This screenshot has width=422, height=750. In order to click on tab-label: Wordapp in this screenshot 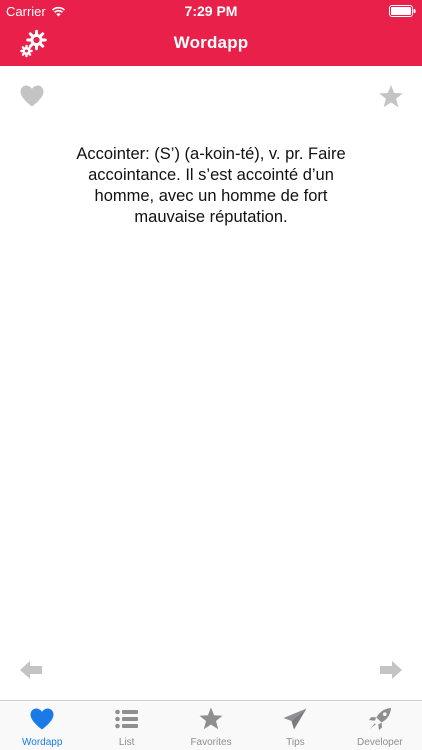, I will do `click(42, 742)`.